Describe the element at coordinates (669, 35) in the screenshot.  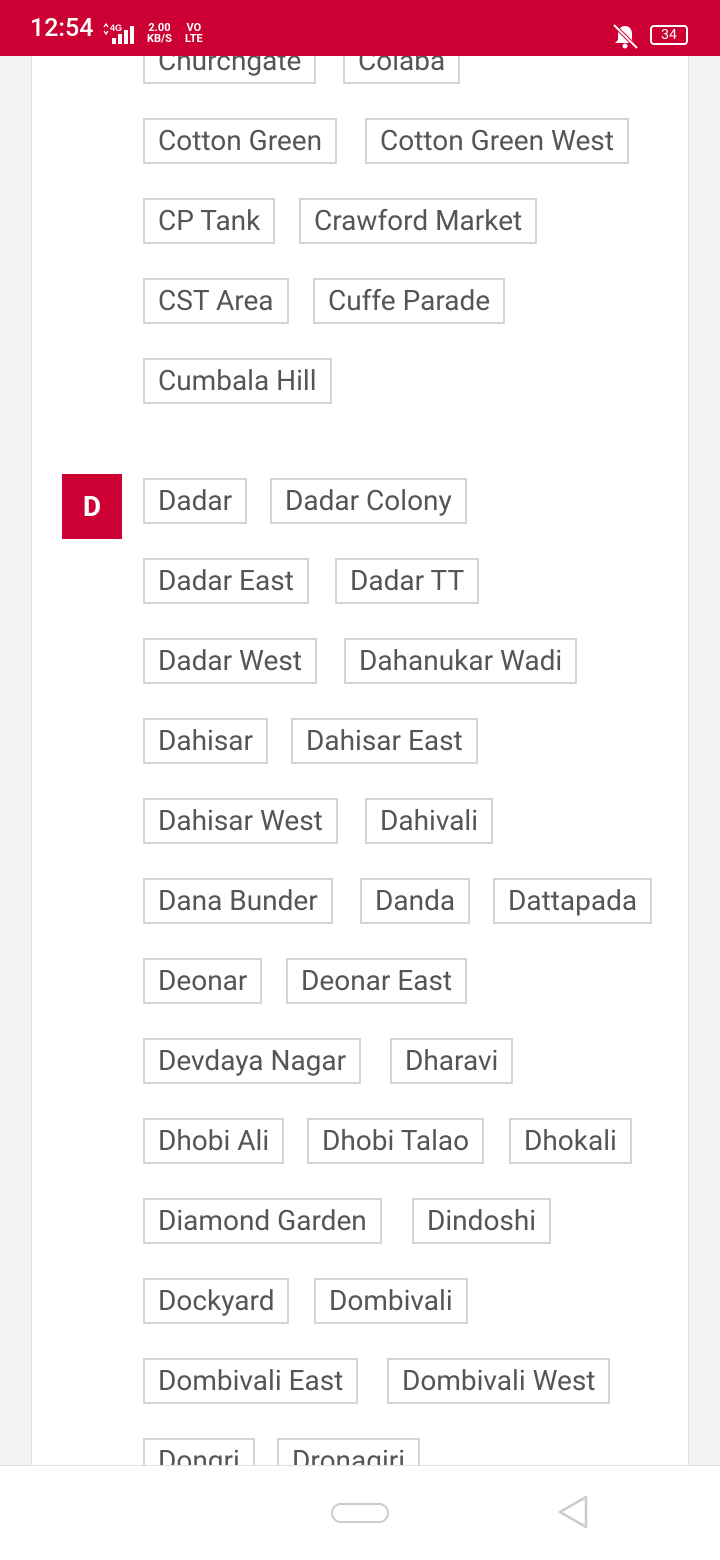
I see `battery-icon: 34` at that location.